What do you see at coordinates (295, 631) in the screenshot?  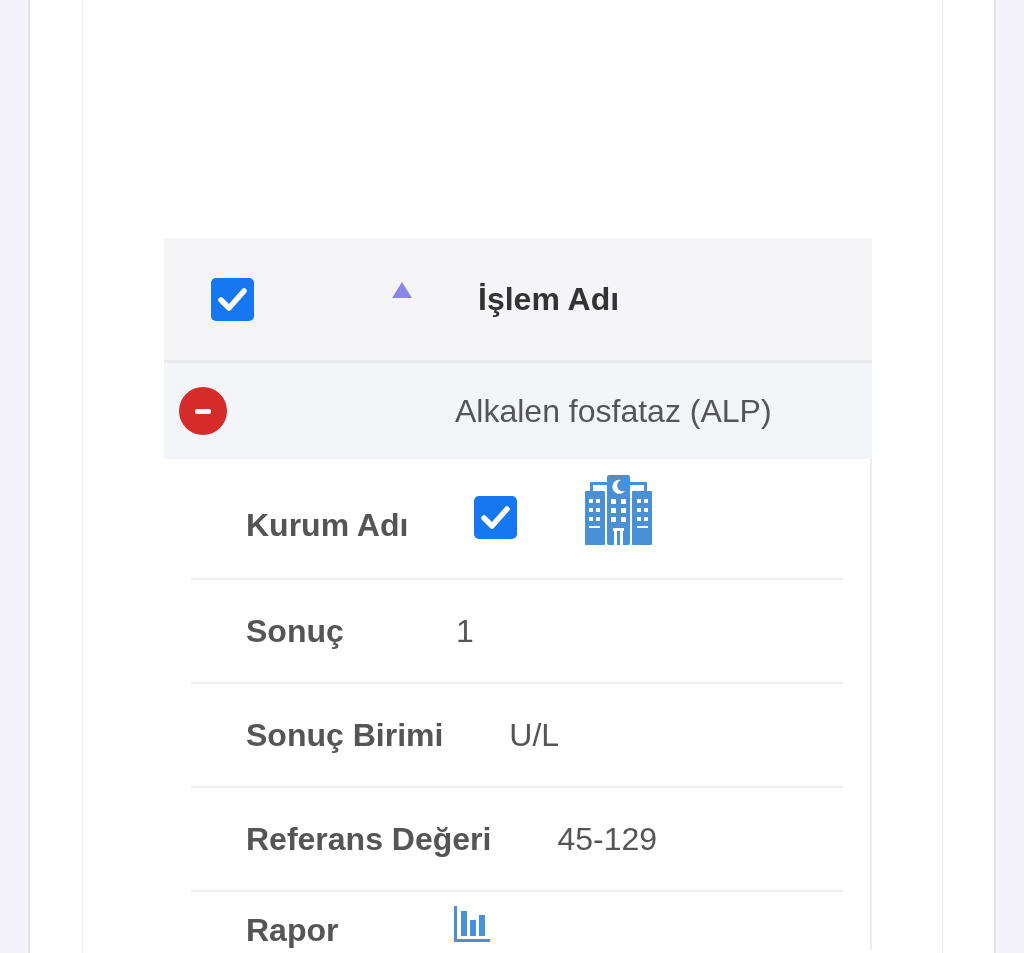 I see `field-label: Sonuç` at bounding box center [295, 631].